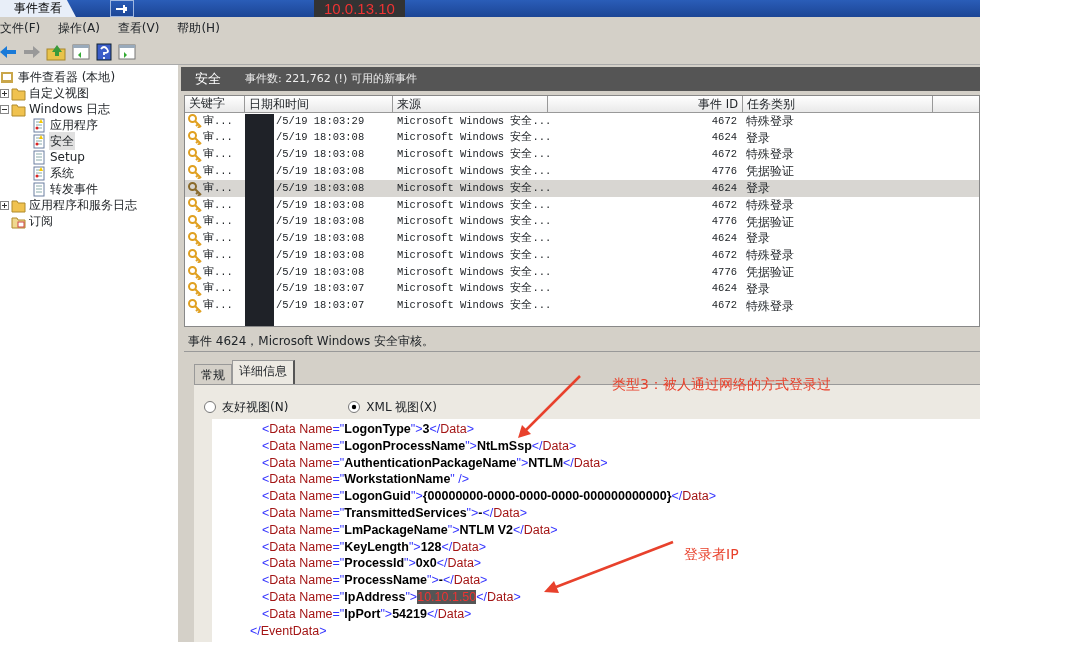 This screenshot has width=1080, height=667. What do you see at coordinates (401, 407) in the screenshot?
I see `radio-label: XML 视图(X)` at bounding box center [401, 407].